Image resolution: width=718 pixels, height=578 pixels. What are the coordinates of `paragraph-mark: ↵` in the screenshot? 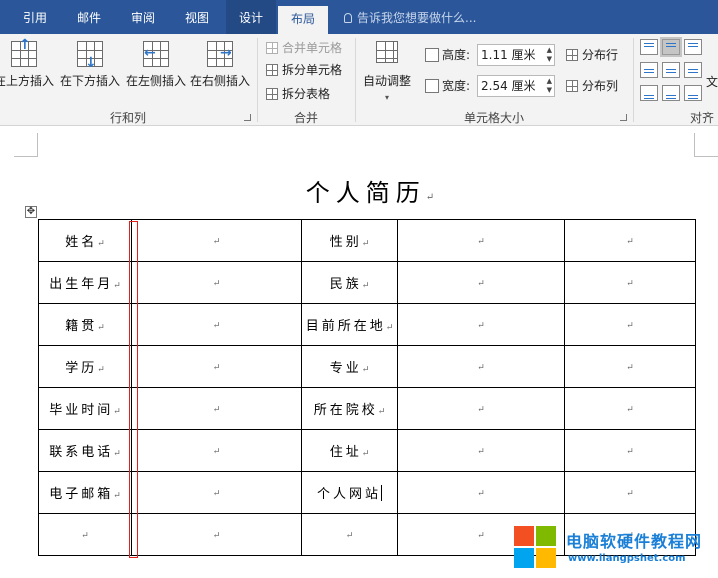 It's located at (430, 197).